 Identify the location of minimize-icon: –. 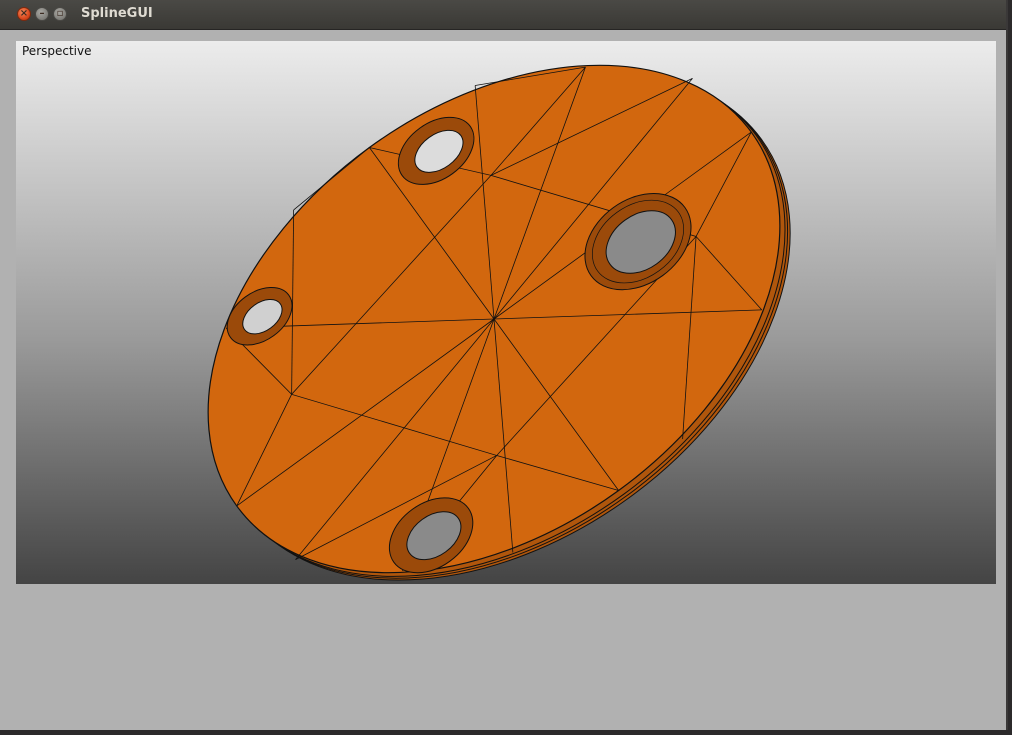
(42, 13).